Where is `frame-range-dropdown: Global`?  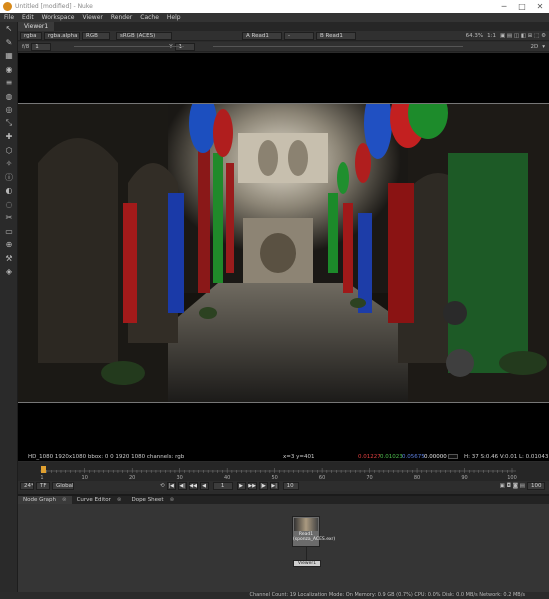 frame-range-dropdown: Global is located at coordinates (63, 486).